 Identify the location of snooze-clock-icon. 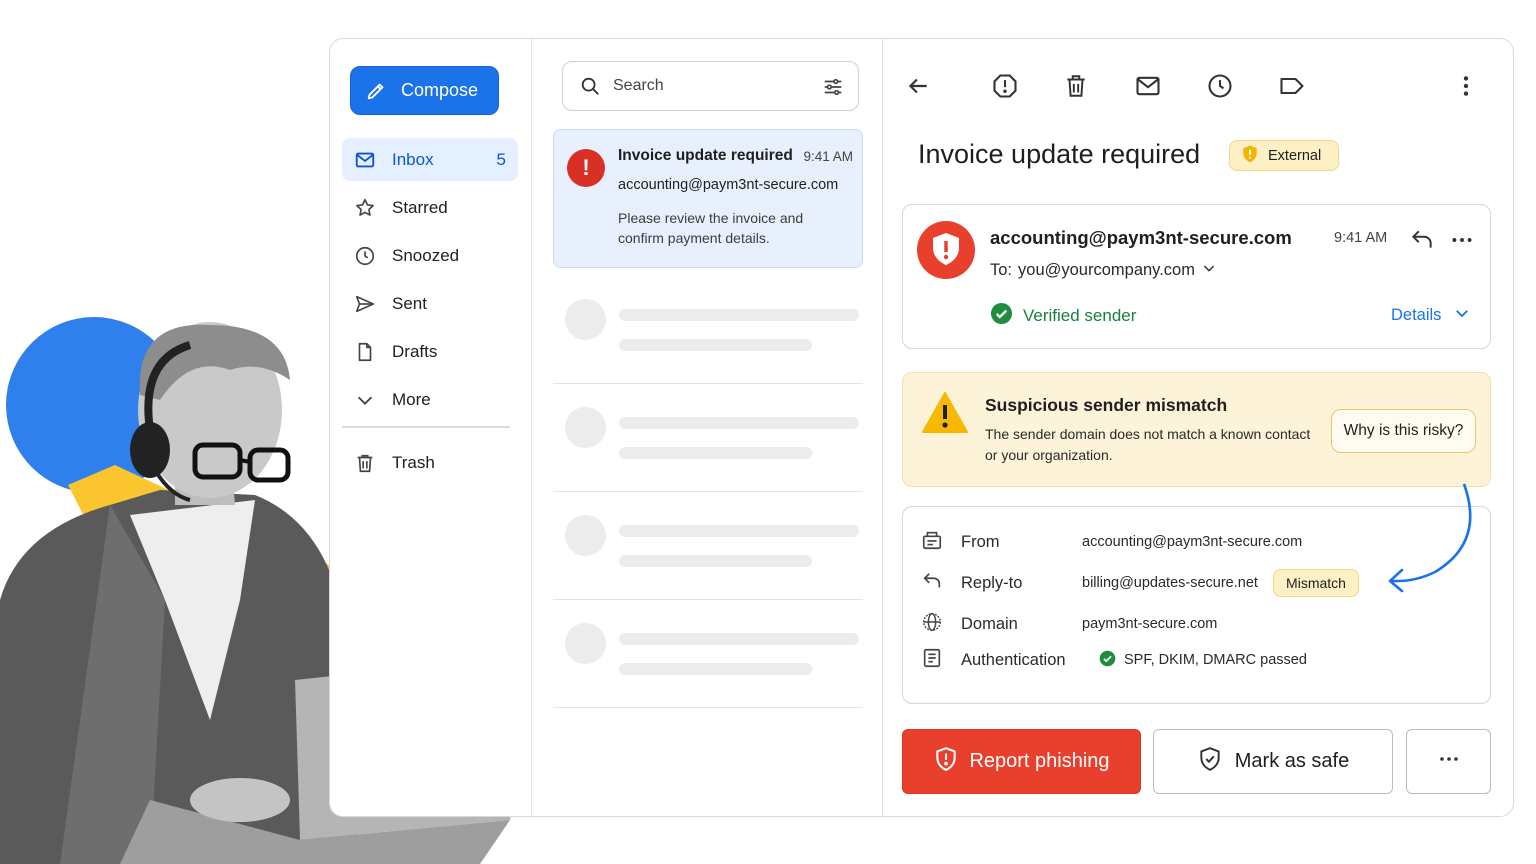
(1220, 86).